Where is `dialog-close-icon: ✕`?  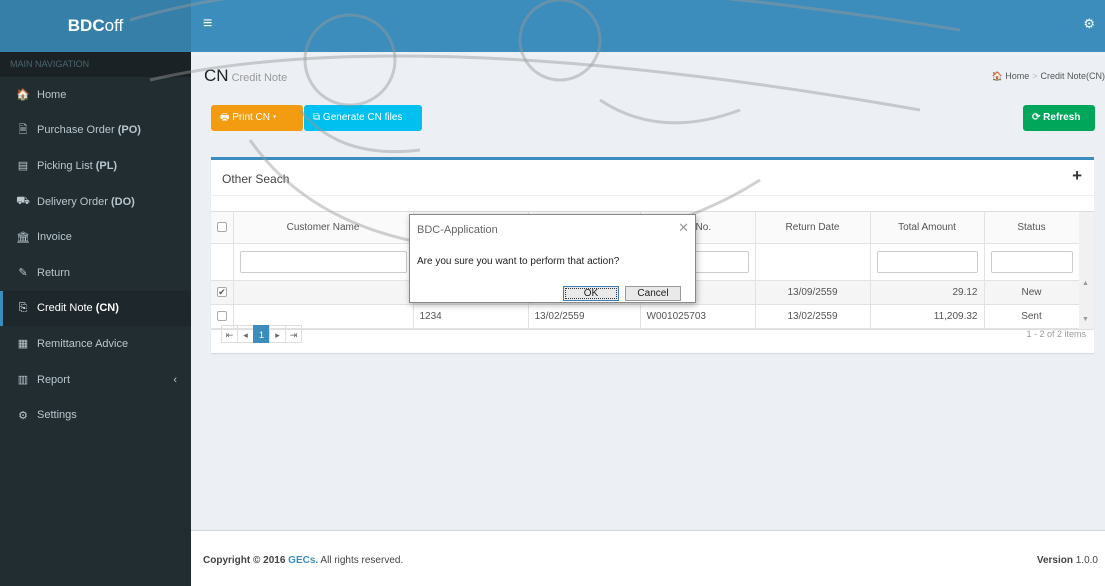 dialog-close-icon: ✕ is located at coordinates (683, 228).